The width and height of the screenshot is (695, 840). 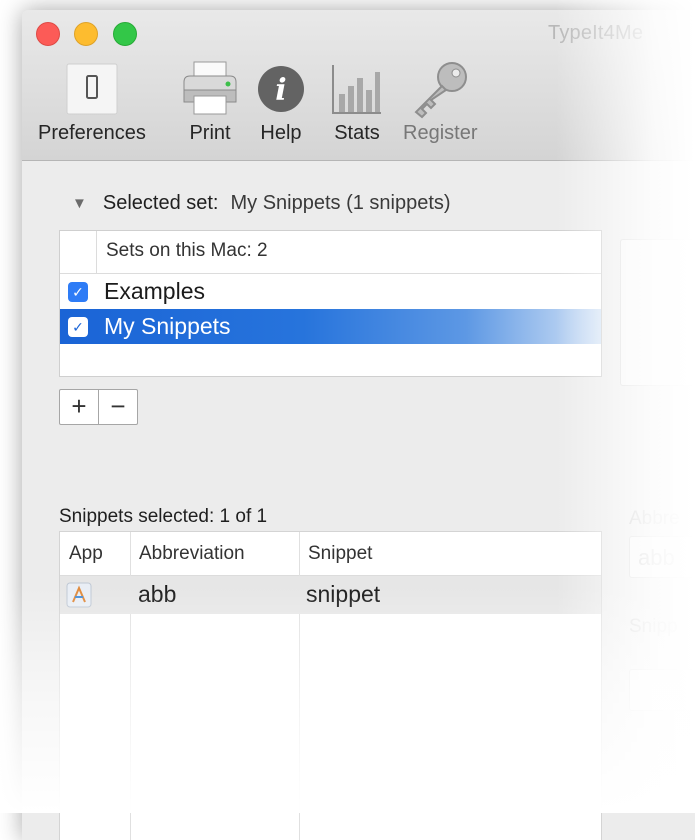 What do you see at coordinates (86, 554) in the screenshot?
I see `column-header-app: App` at bounding box center [86, 554].